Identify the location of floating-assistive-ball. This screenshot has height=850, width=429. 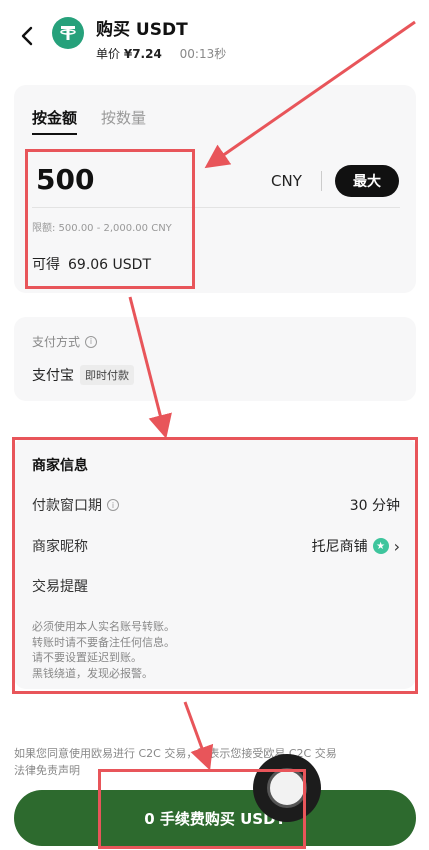
(287, 788).